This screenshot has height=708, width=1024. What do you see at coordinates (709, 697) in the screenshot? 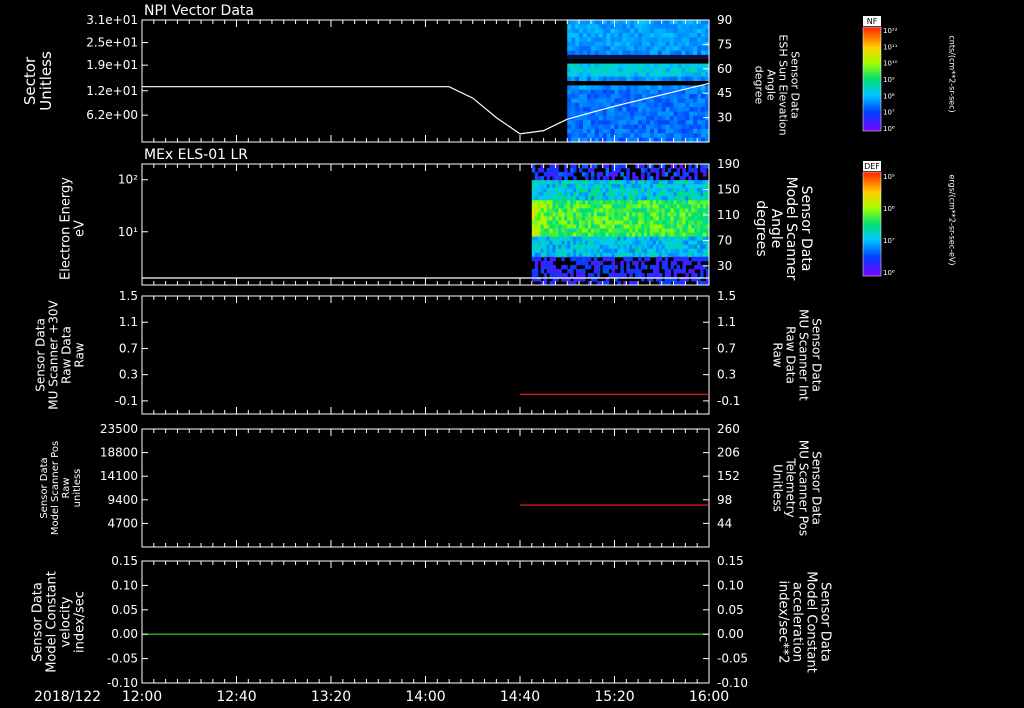
I see `x-tick-label: 16:00` at bounding box center [709, 697].